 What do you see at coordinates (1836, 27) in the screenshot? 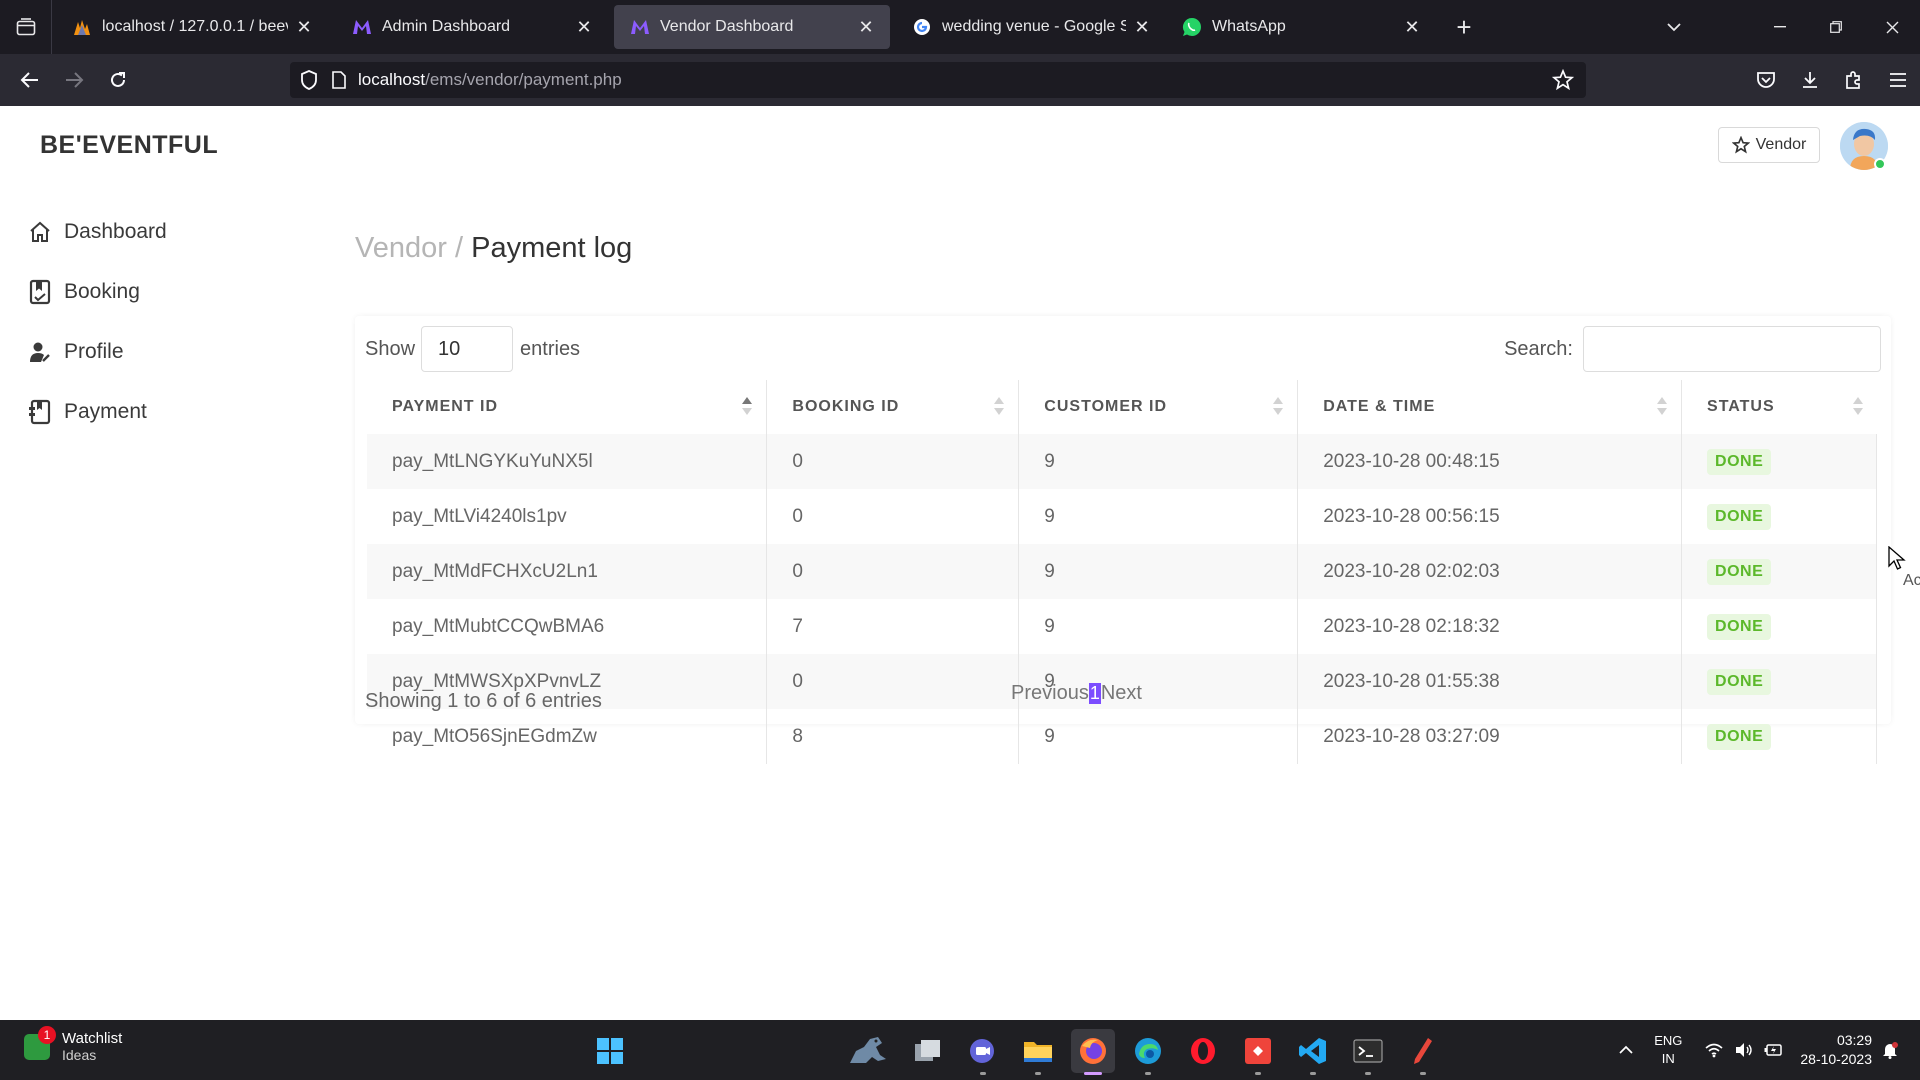
I see `restore-button` at bounding box center [1836, 27].